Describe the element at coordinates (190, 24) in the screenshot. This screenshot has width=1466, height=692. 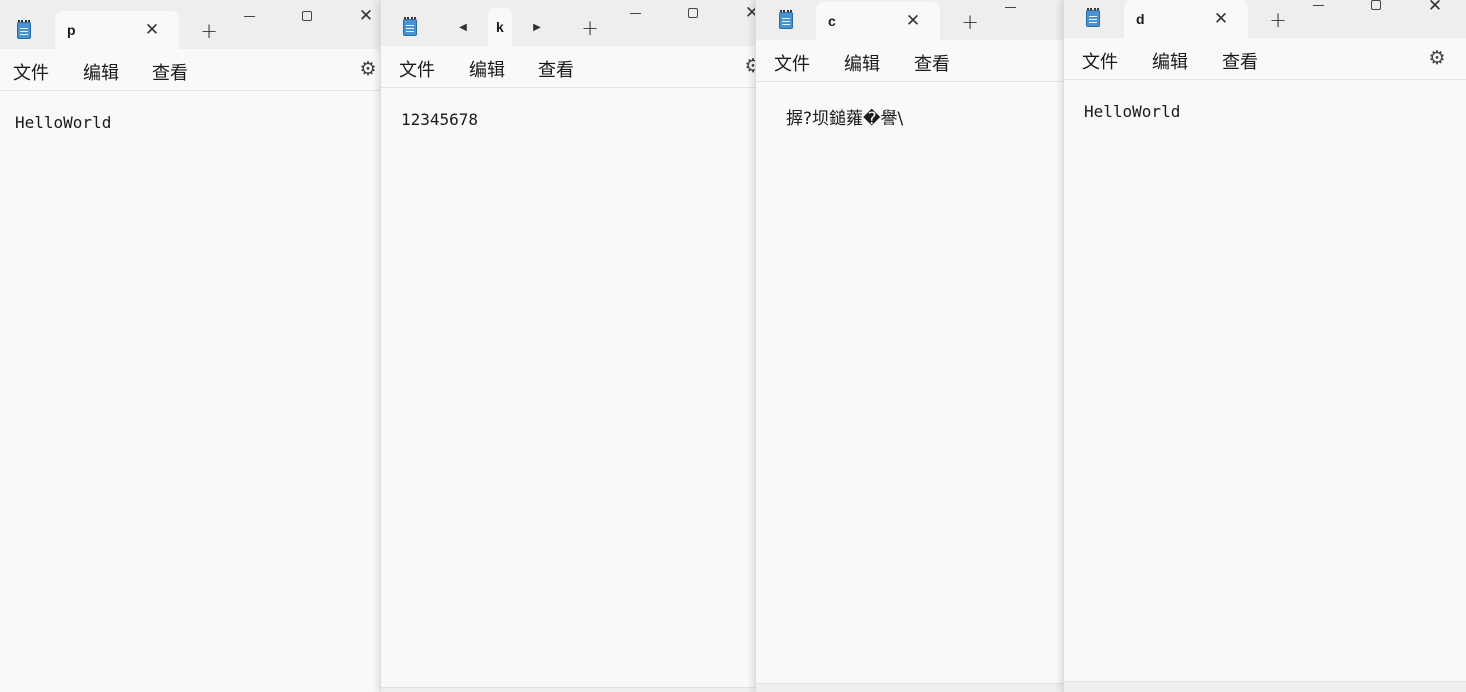
I see `title-bar: p ✕ + ✕` at that location.